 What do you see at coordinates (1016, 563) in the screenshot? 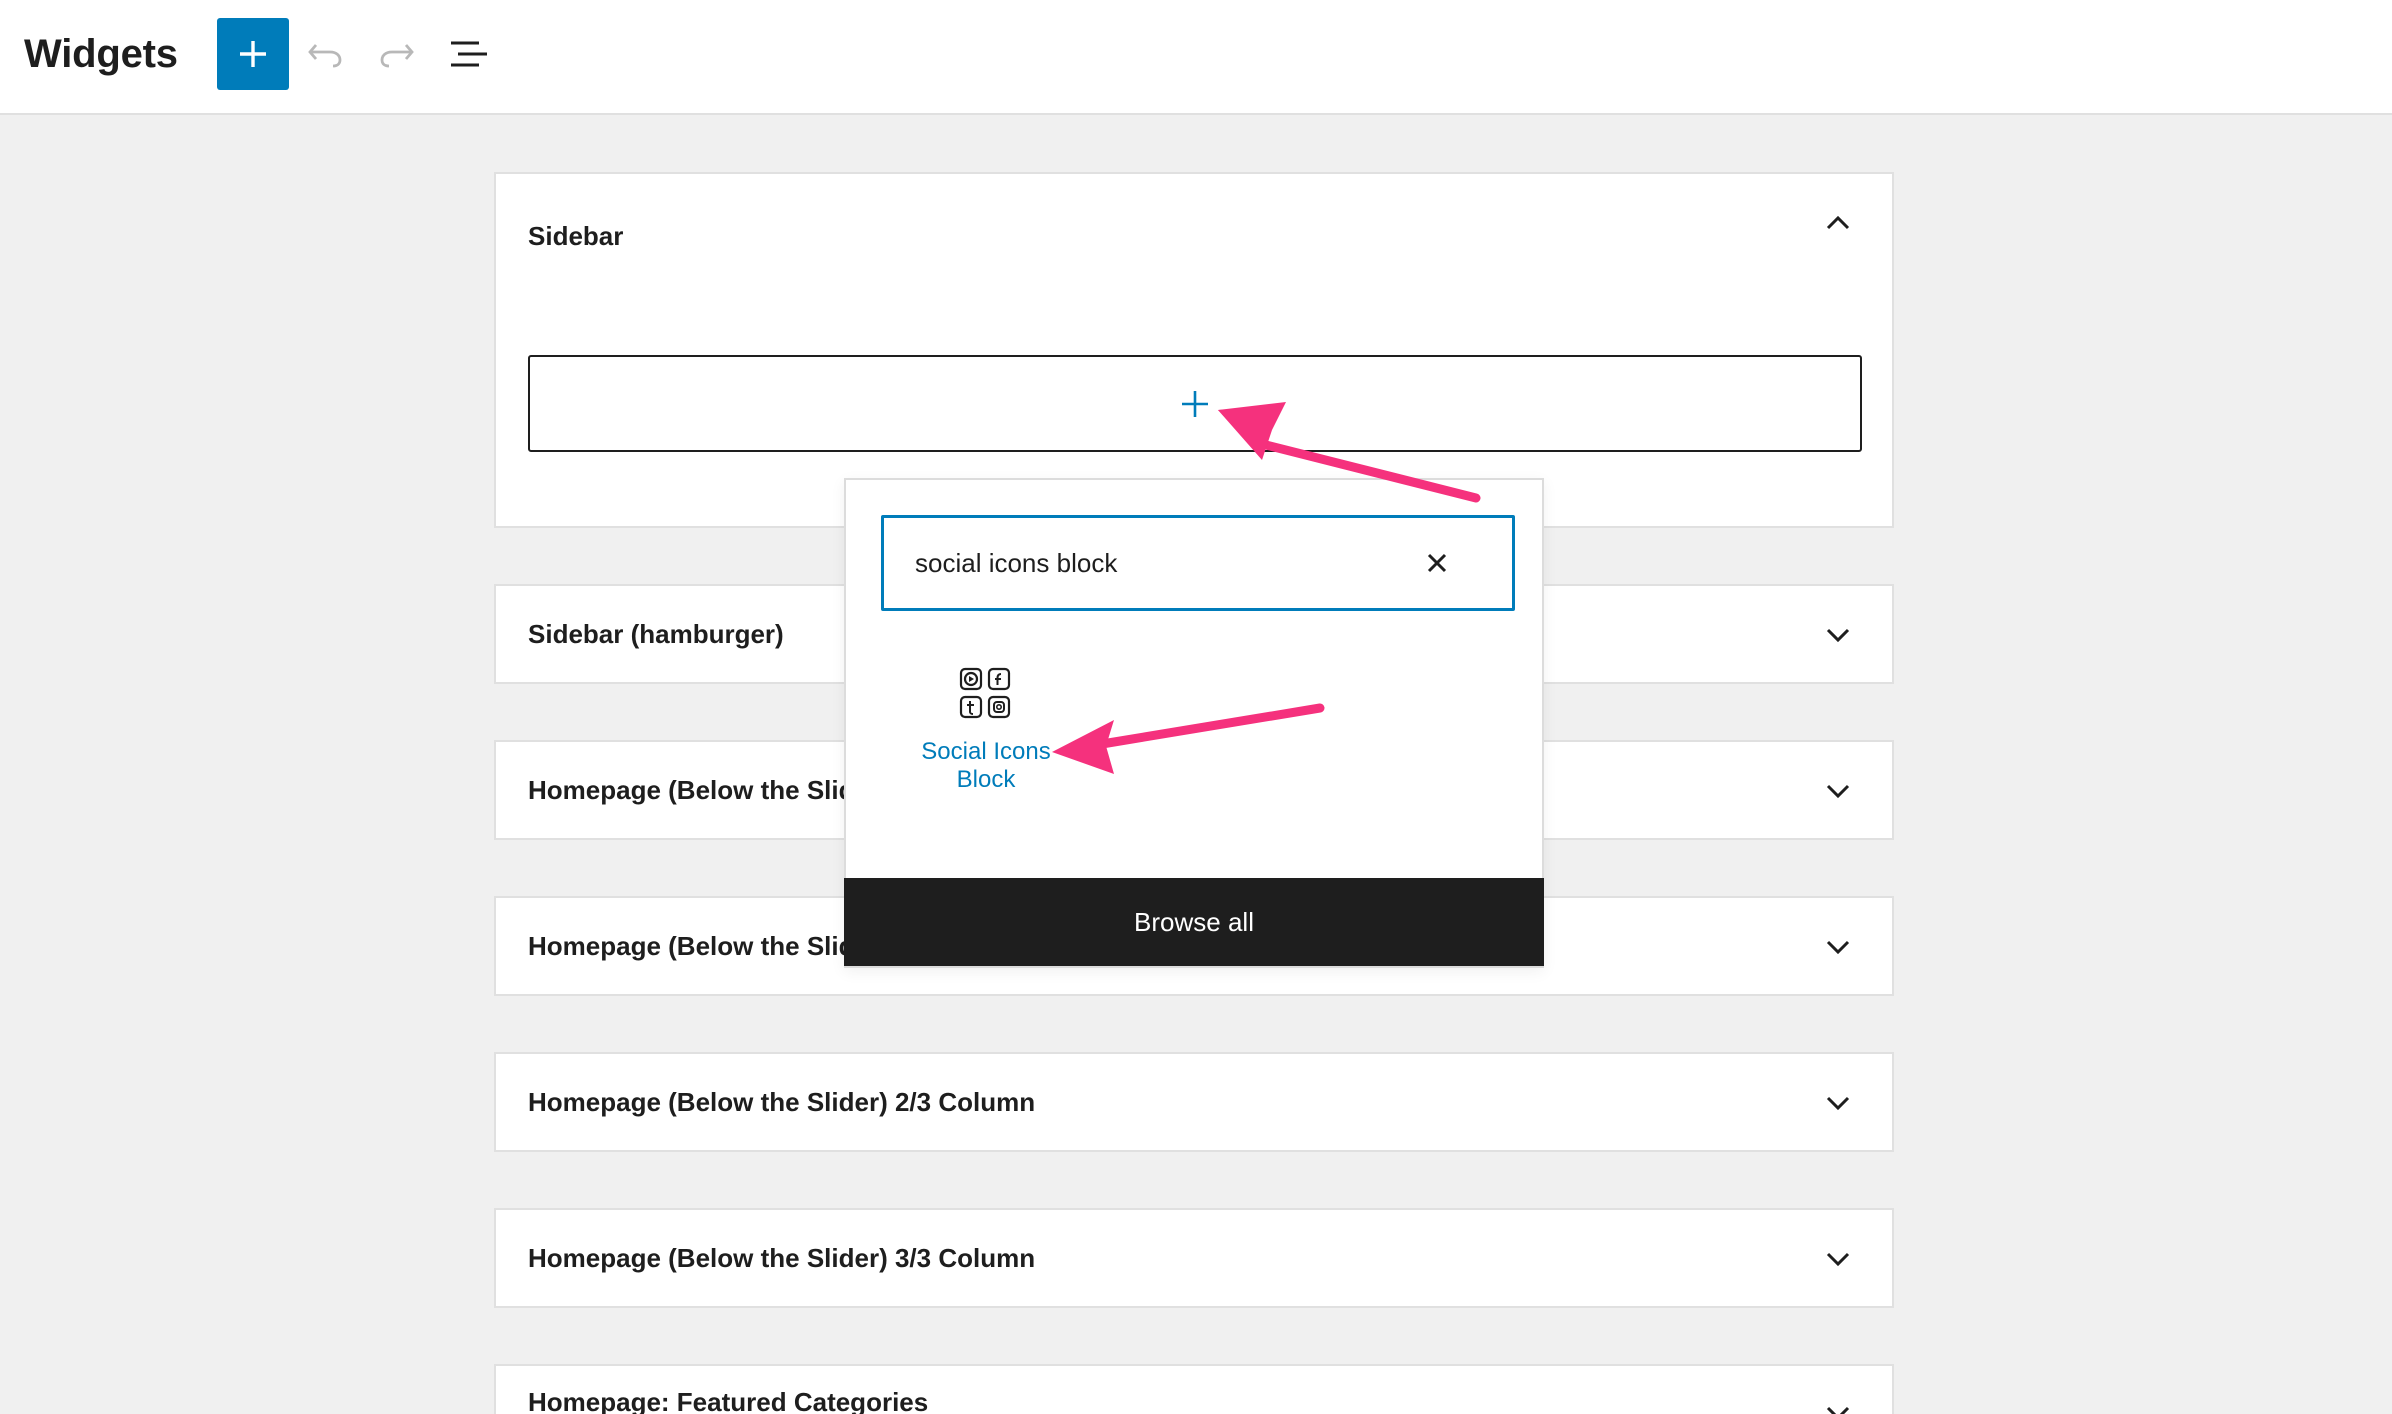
I see `search-input-value: social icons block` at bounding box center [1016, 563].